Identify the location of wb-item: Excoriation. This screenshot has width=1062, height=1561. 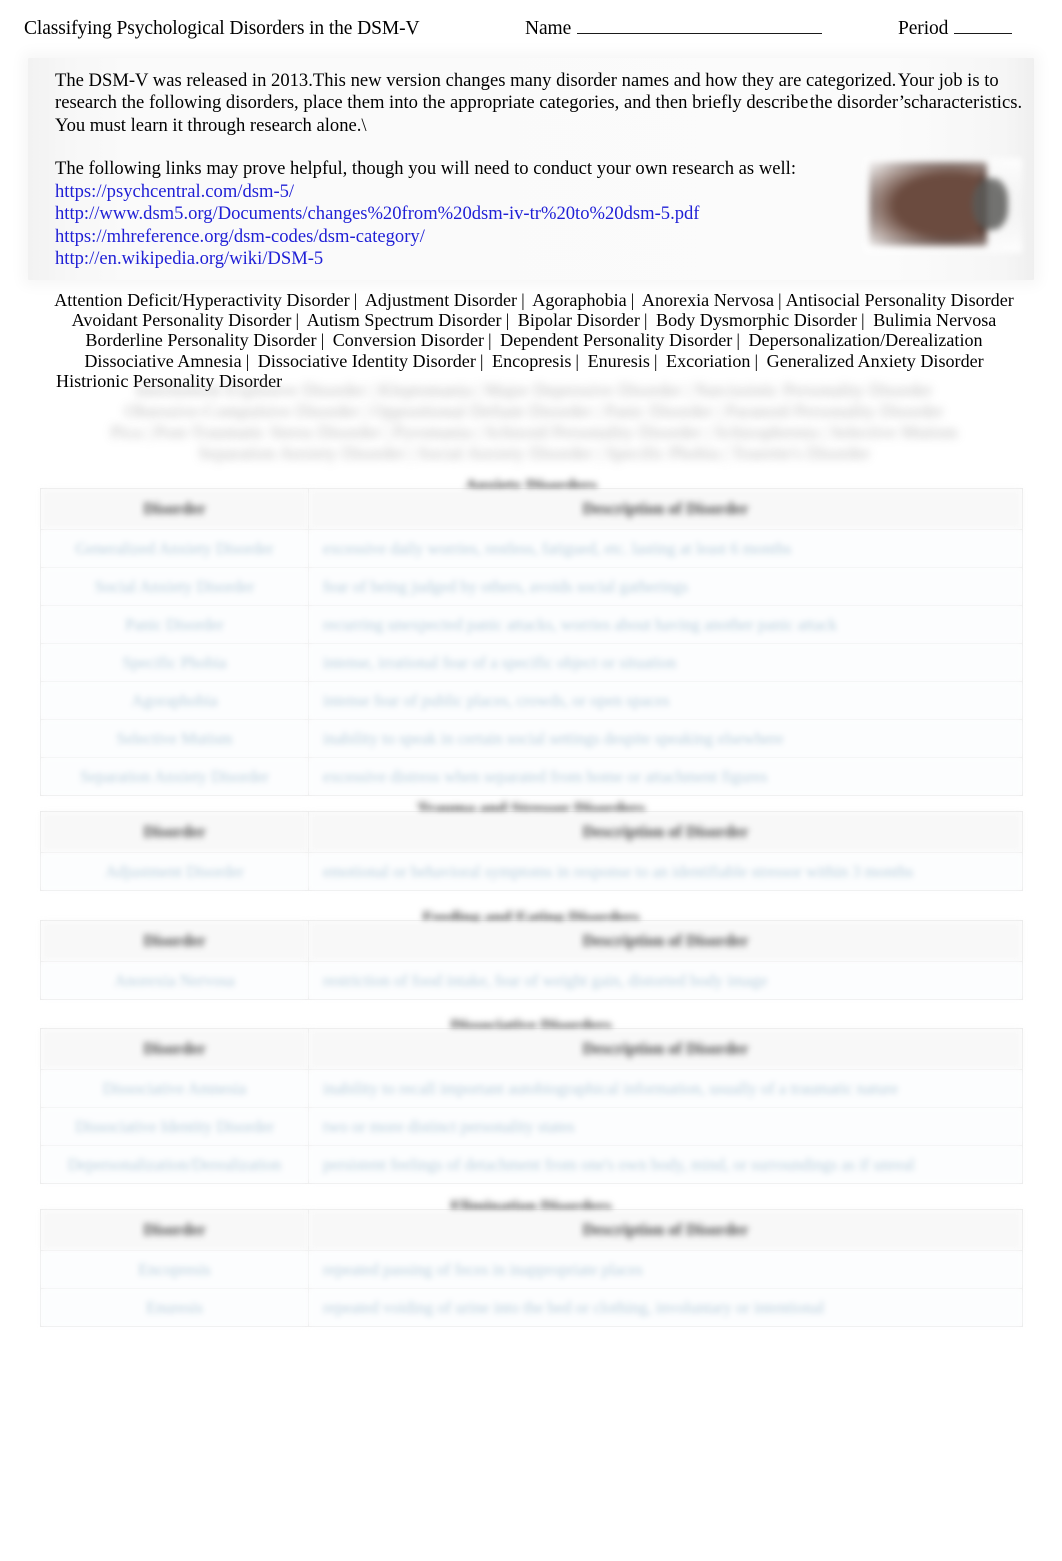
(708, 360).